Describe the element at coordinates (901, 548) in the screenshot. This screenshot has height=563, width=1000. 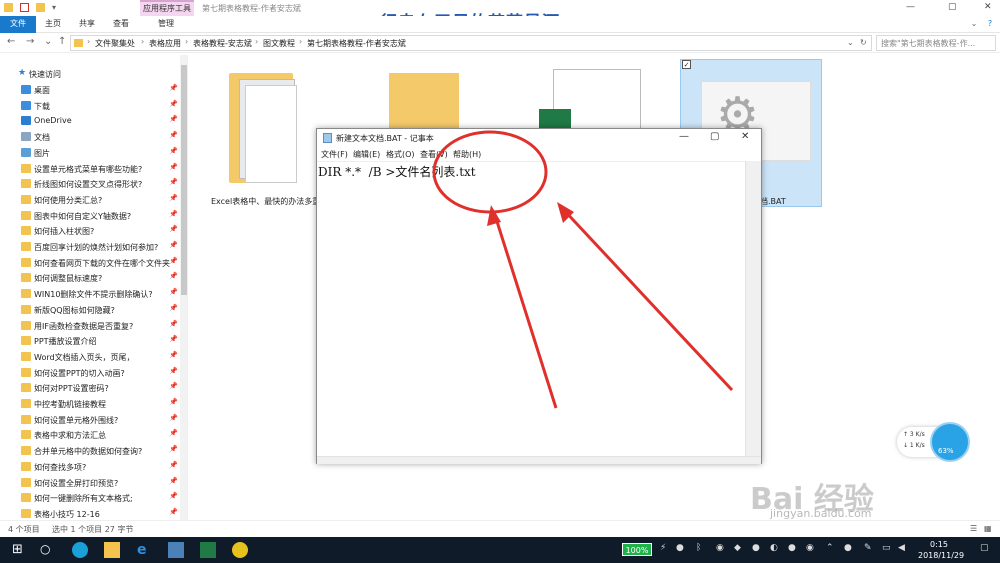
I see `volume-icon: ◀` at that location.